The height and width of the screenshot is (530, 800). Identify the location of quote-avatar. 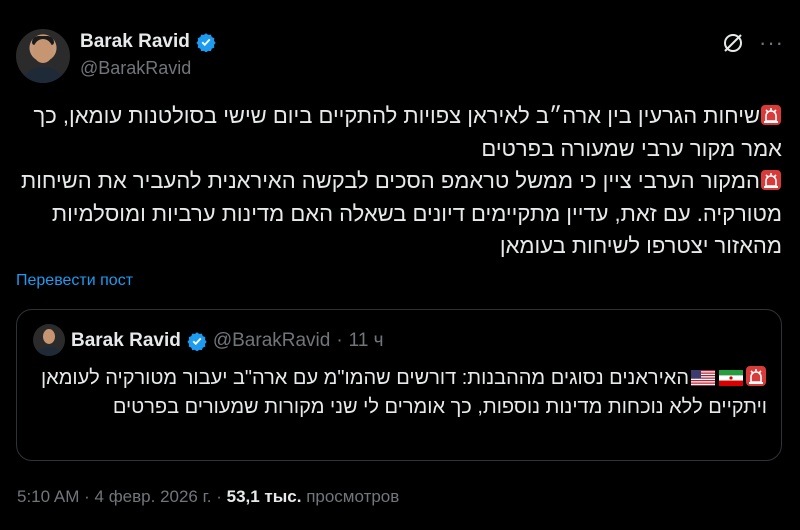
(49, 340).